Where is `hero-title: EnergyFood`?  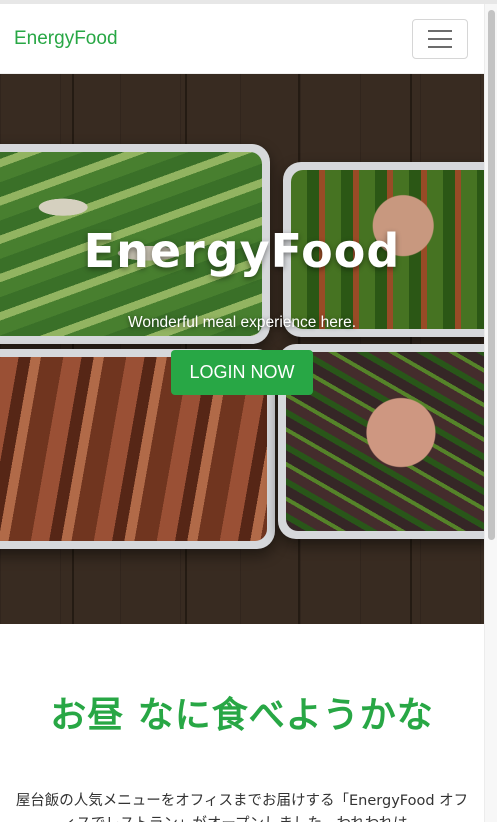 hero-title: EnergyFood is located at coordinates (242, 251).